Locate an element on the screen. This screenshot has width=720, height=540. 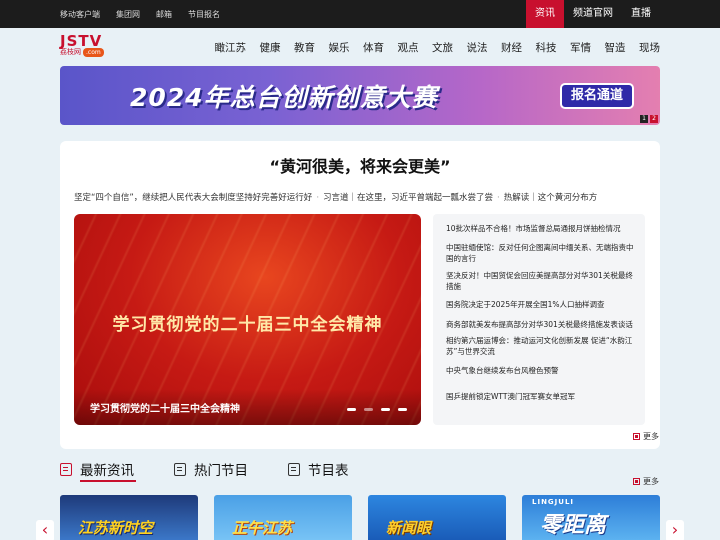
carousel-next-arrow-icon: › is located at coordinates (675, 530).